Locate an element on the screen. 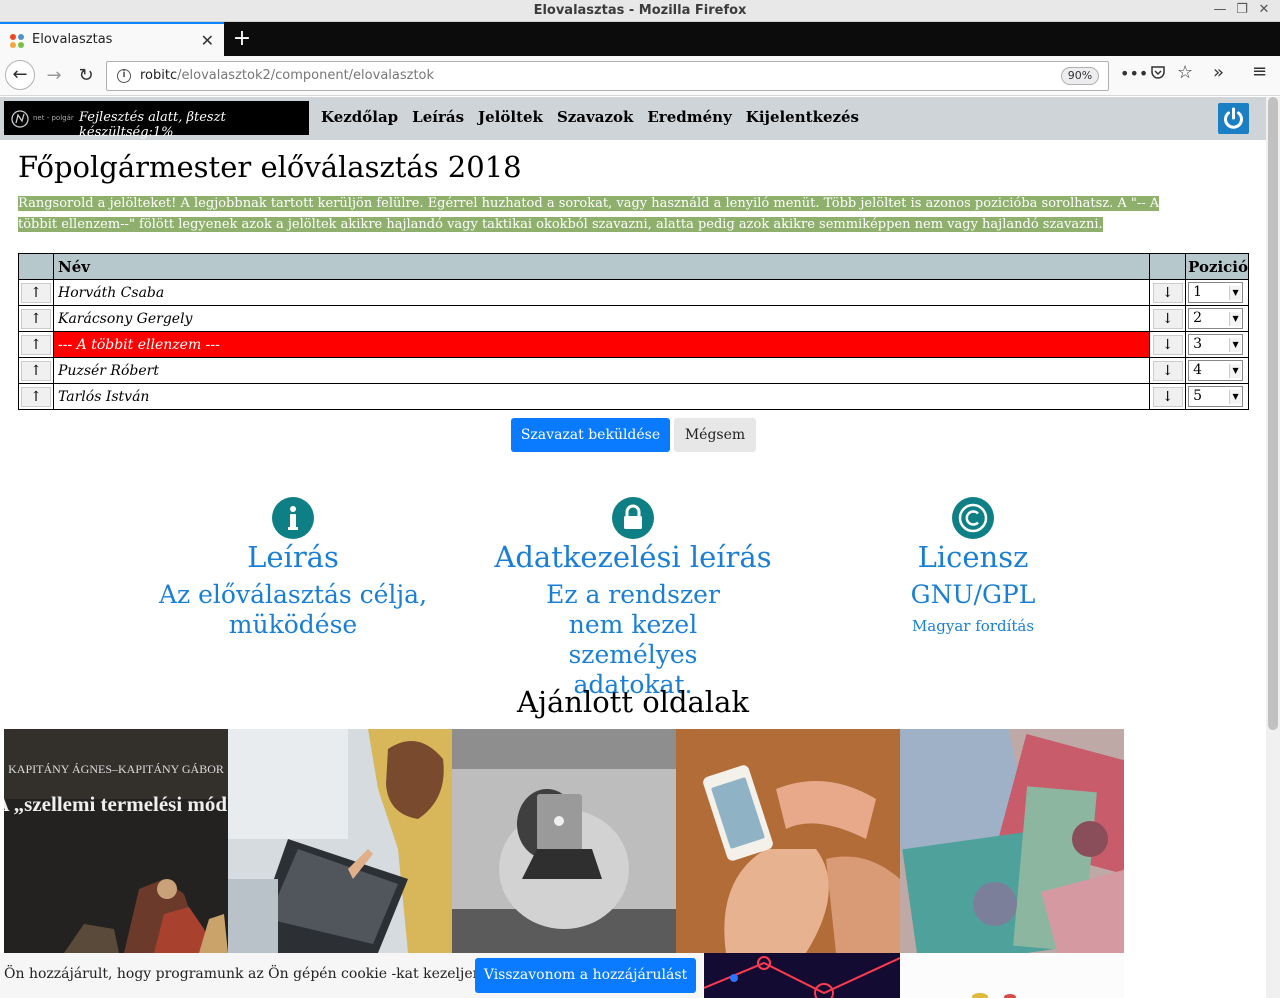 This screenshot has height=998, width=1280. menu-item-kezdolap: Kezdőlap is located at coordinates (359, 117).